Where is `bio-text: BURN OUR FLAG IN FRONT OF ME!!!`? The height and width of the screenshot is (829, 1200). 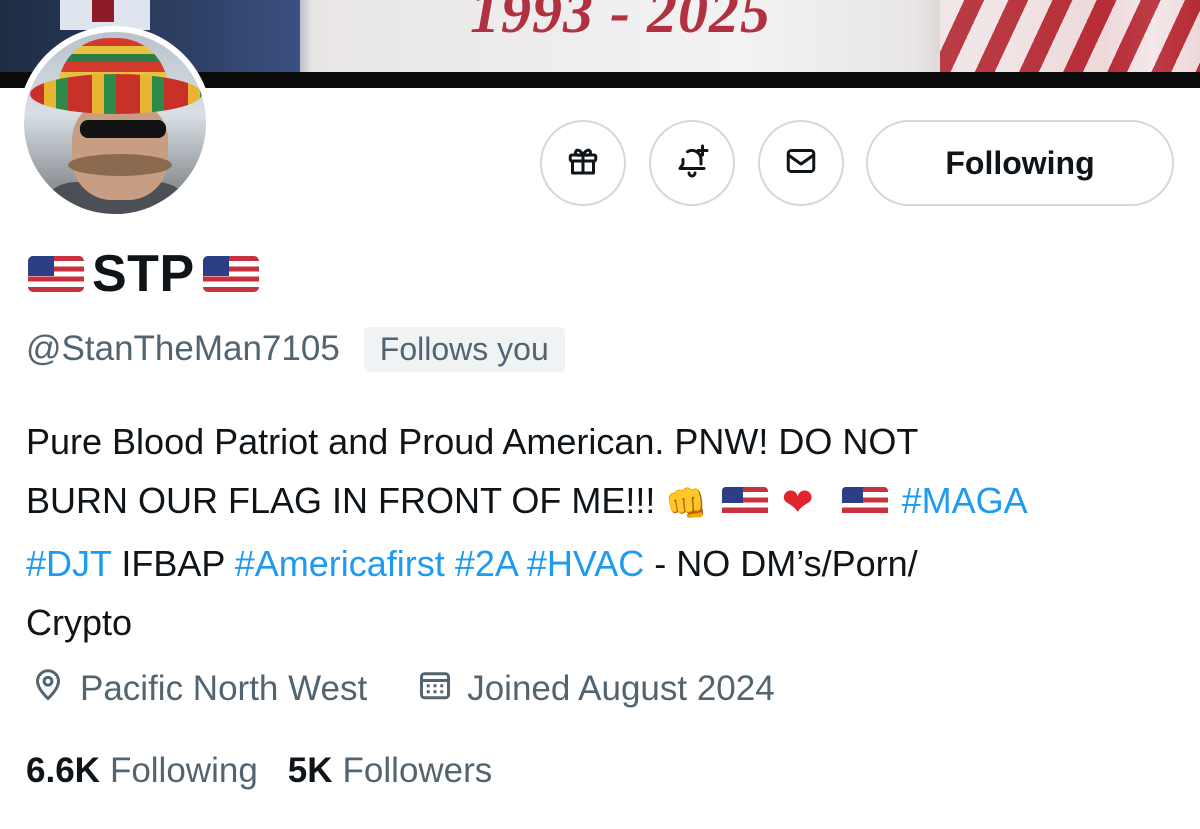
bio-text: BURN OUR FLAG IN FRONT OF ME!!! is located at coordinates (341, 500).